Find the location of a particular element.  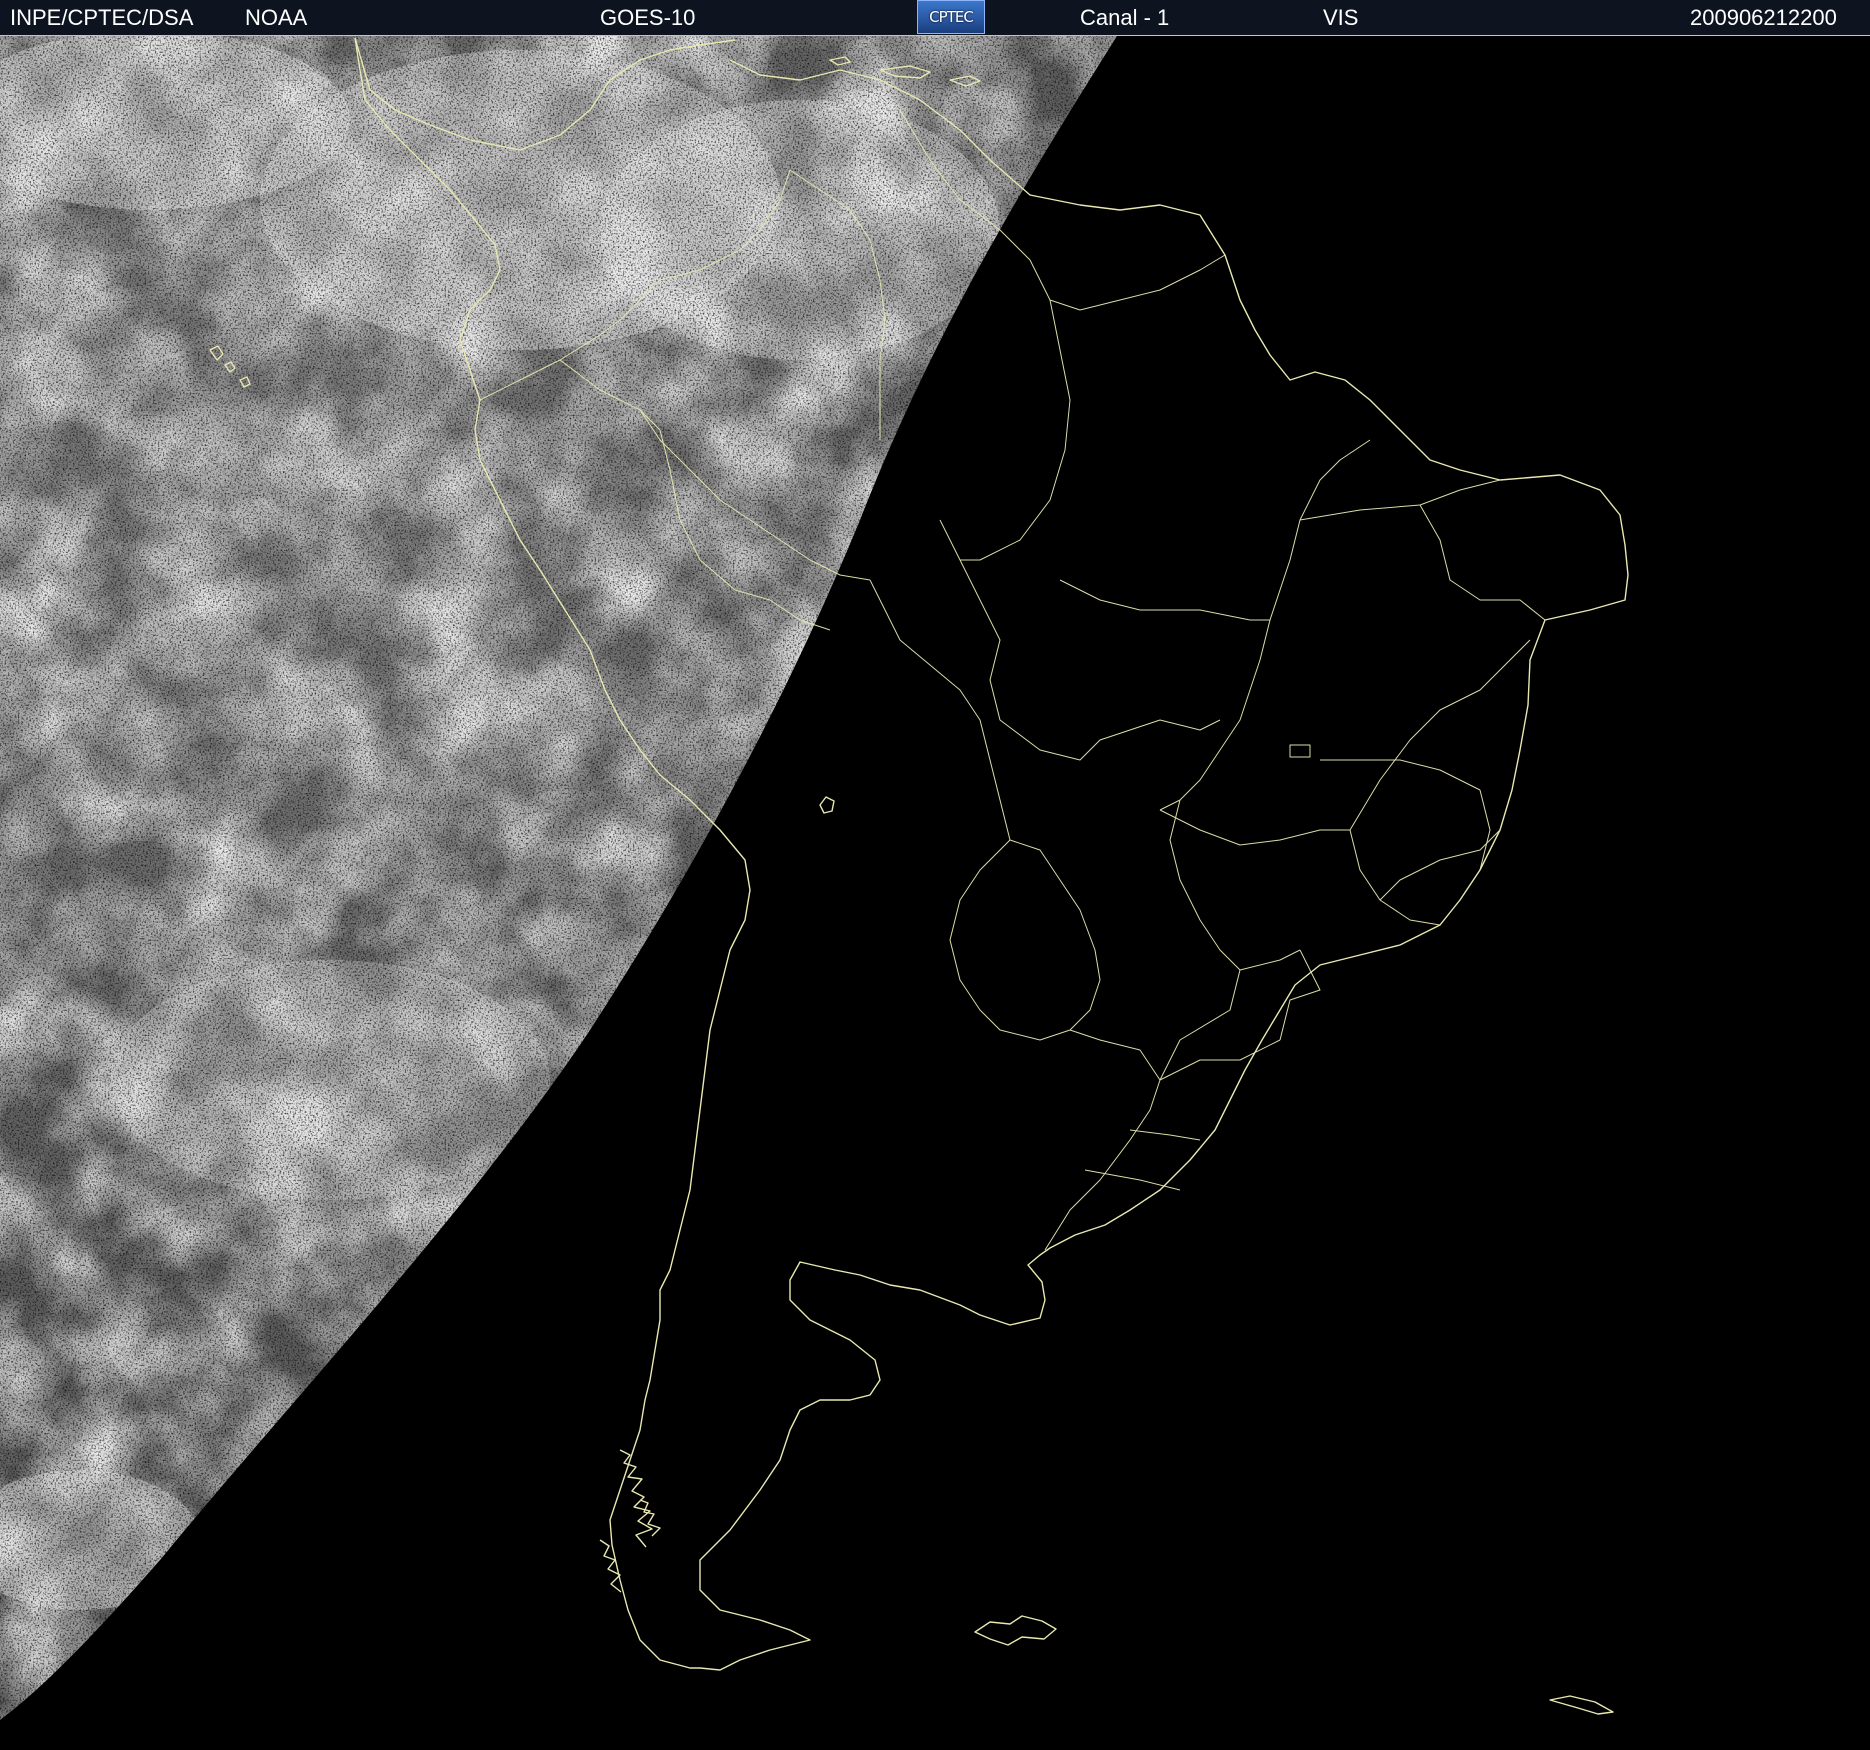

agency-label: INPE/CPTEC/DSA is located at coordinates (102, 17).